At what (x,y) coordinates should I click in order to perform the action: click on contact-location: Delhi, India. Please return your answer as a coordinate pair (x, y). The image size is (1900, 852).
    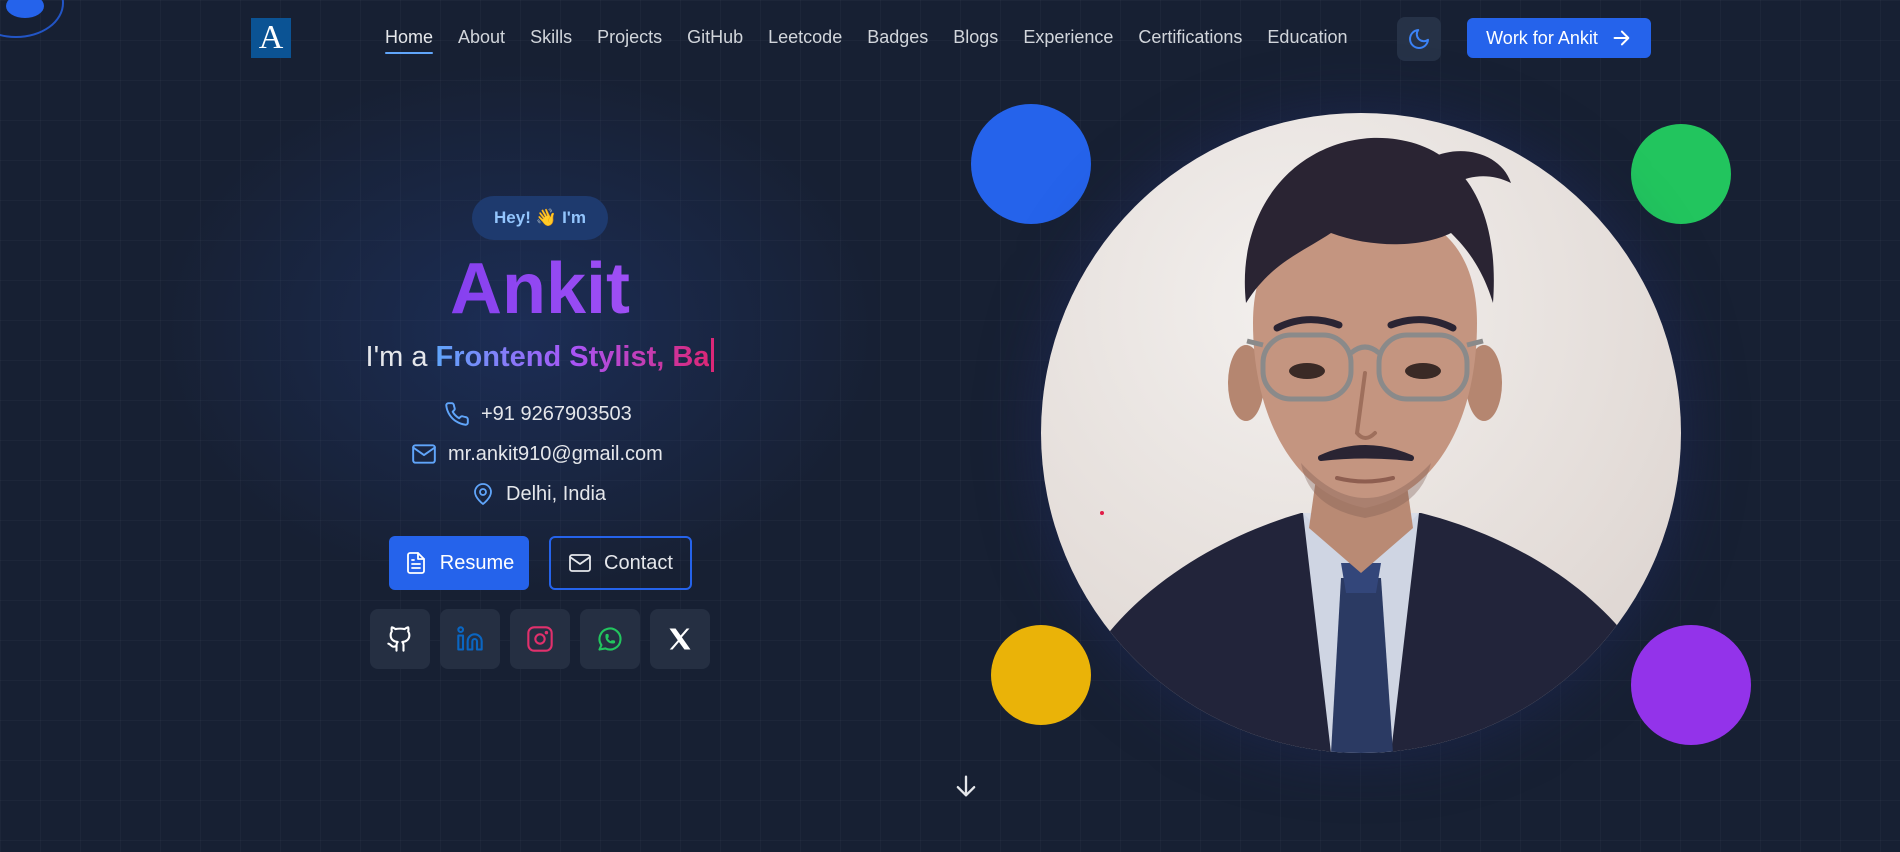
    Looking at the image, I should click on (538, 494).